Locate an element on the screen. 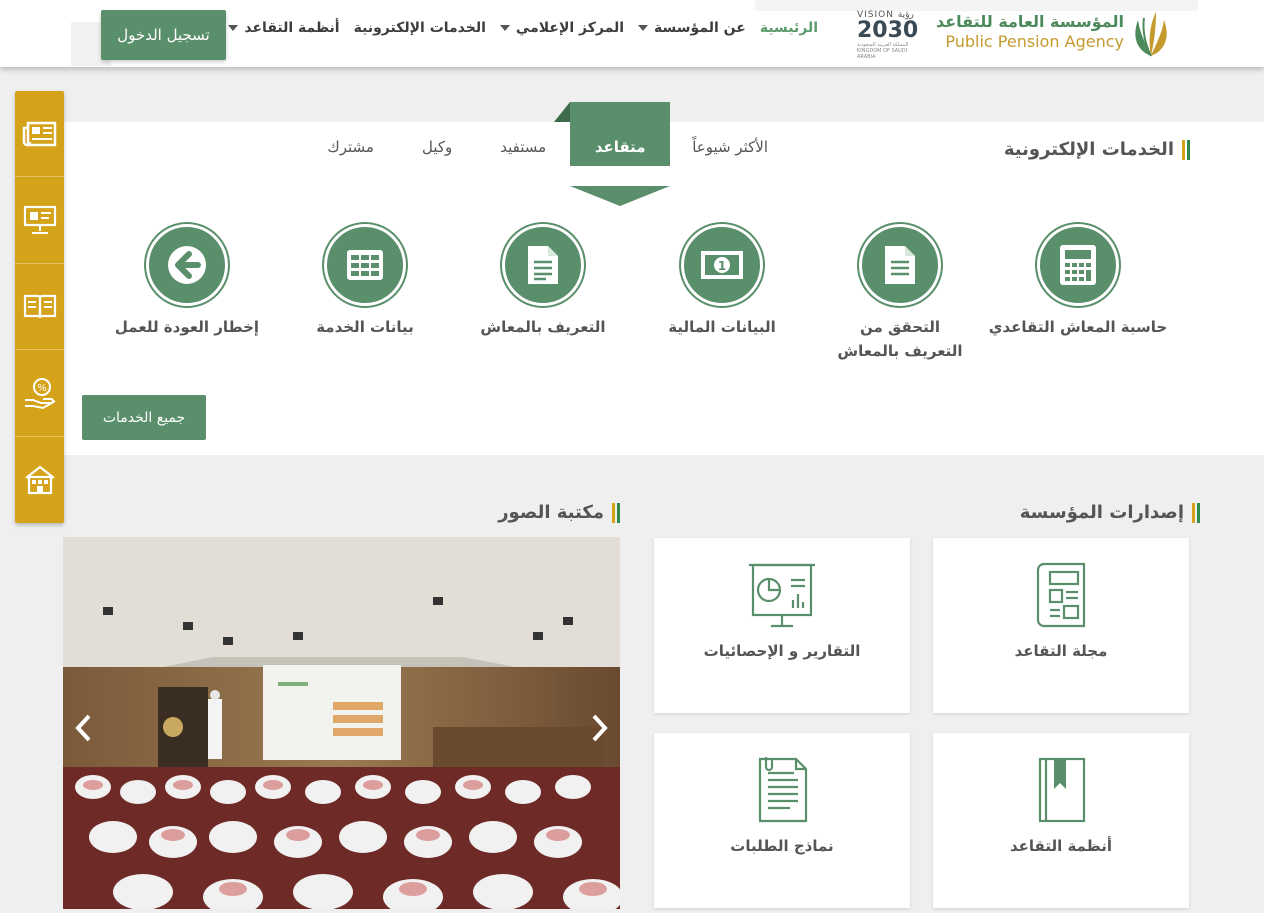  publications-title: إصدارات المؤسسة is located at coordinates (1110, 512).